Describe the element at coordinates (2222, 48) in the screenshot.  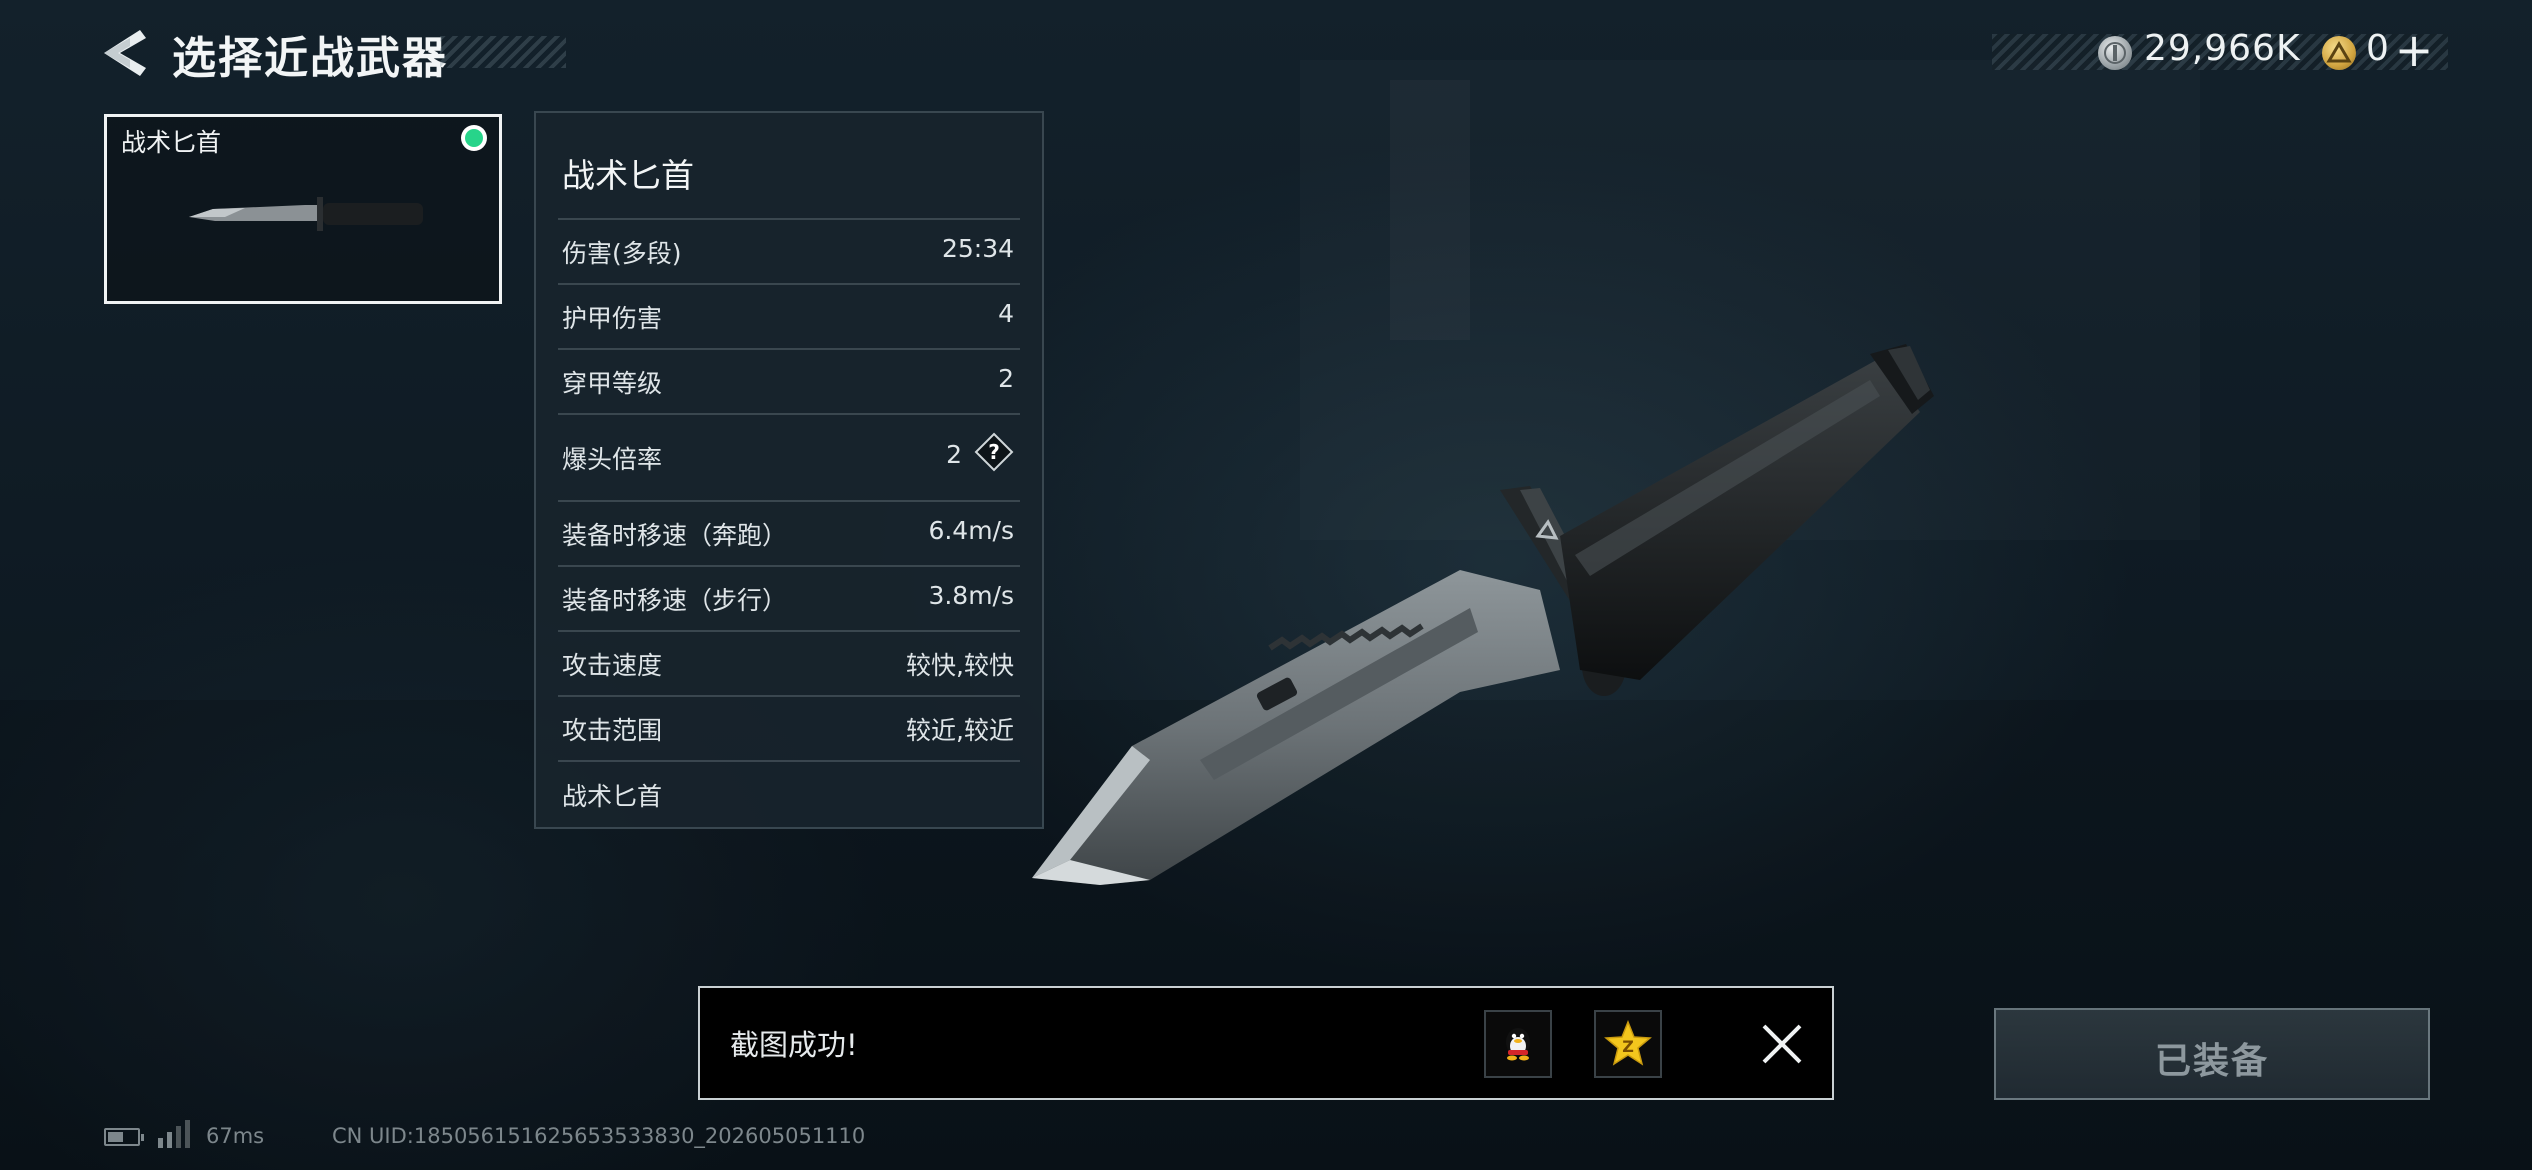
I see `coin-balance: 29,966K` at that location.